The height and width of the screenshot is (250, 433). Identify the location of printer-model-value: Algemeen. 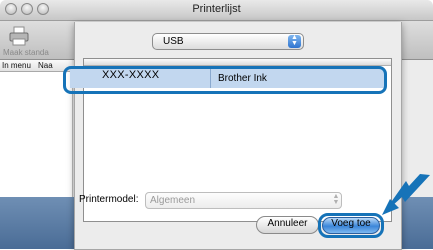
(173, 200).